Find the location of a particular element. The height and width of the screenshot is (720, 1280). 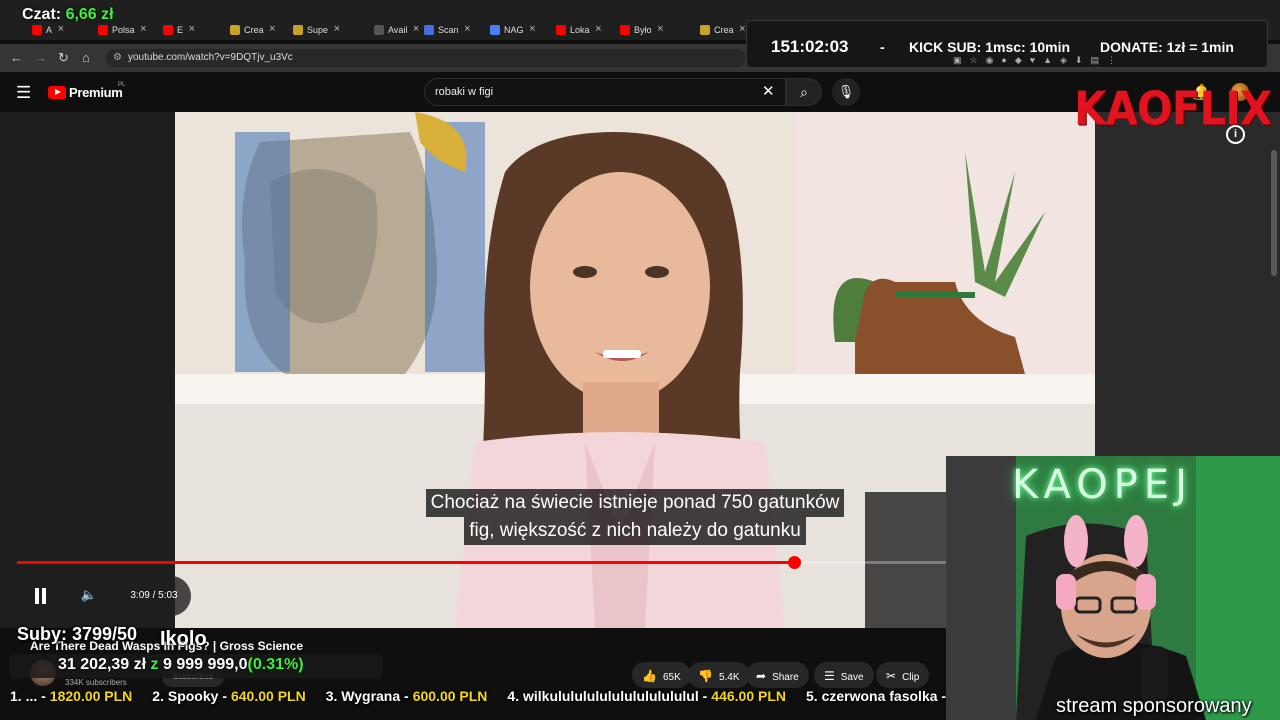

browser-tab: Avail × is located at coordinates (396, 30).